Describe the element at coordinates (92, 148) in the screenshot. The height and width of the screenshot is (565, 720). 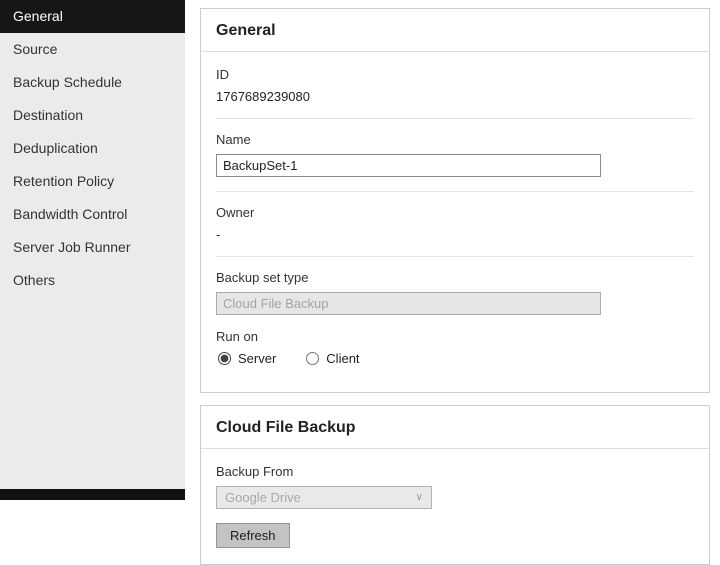
I see `sidebar-item-deduplication: Deduplication` at that location.